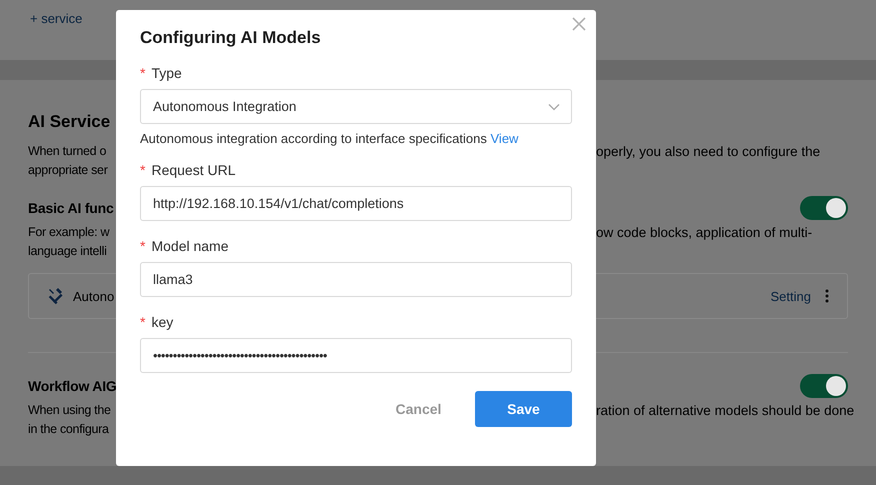 This screenshot has width=876, height=485. Describe the element at coordinates (231, 38) in the screenshot. I see `dialog-title: Configuring AI Models` at that location.